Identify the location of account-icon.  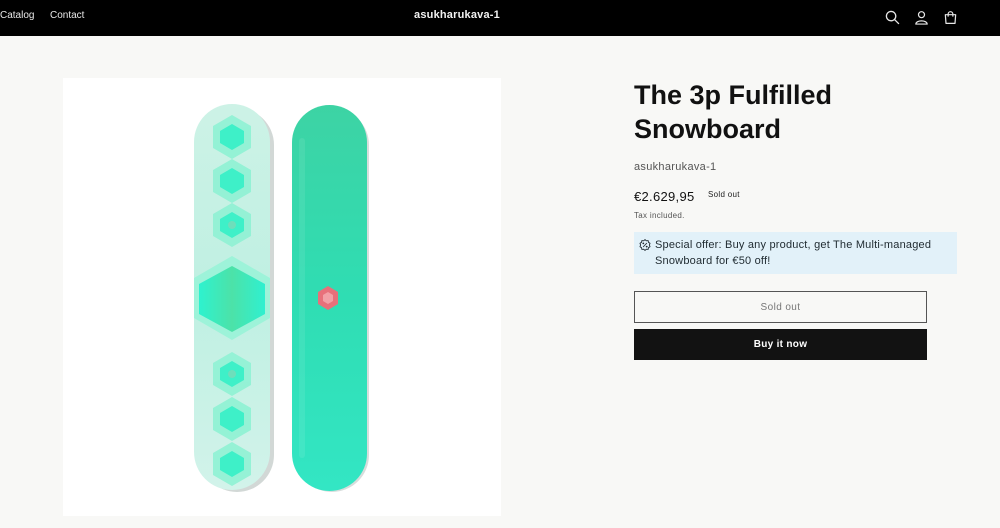
(921, 17).